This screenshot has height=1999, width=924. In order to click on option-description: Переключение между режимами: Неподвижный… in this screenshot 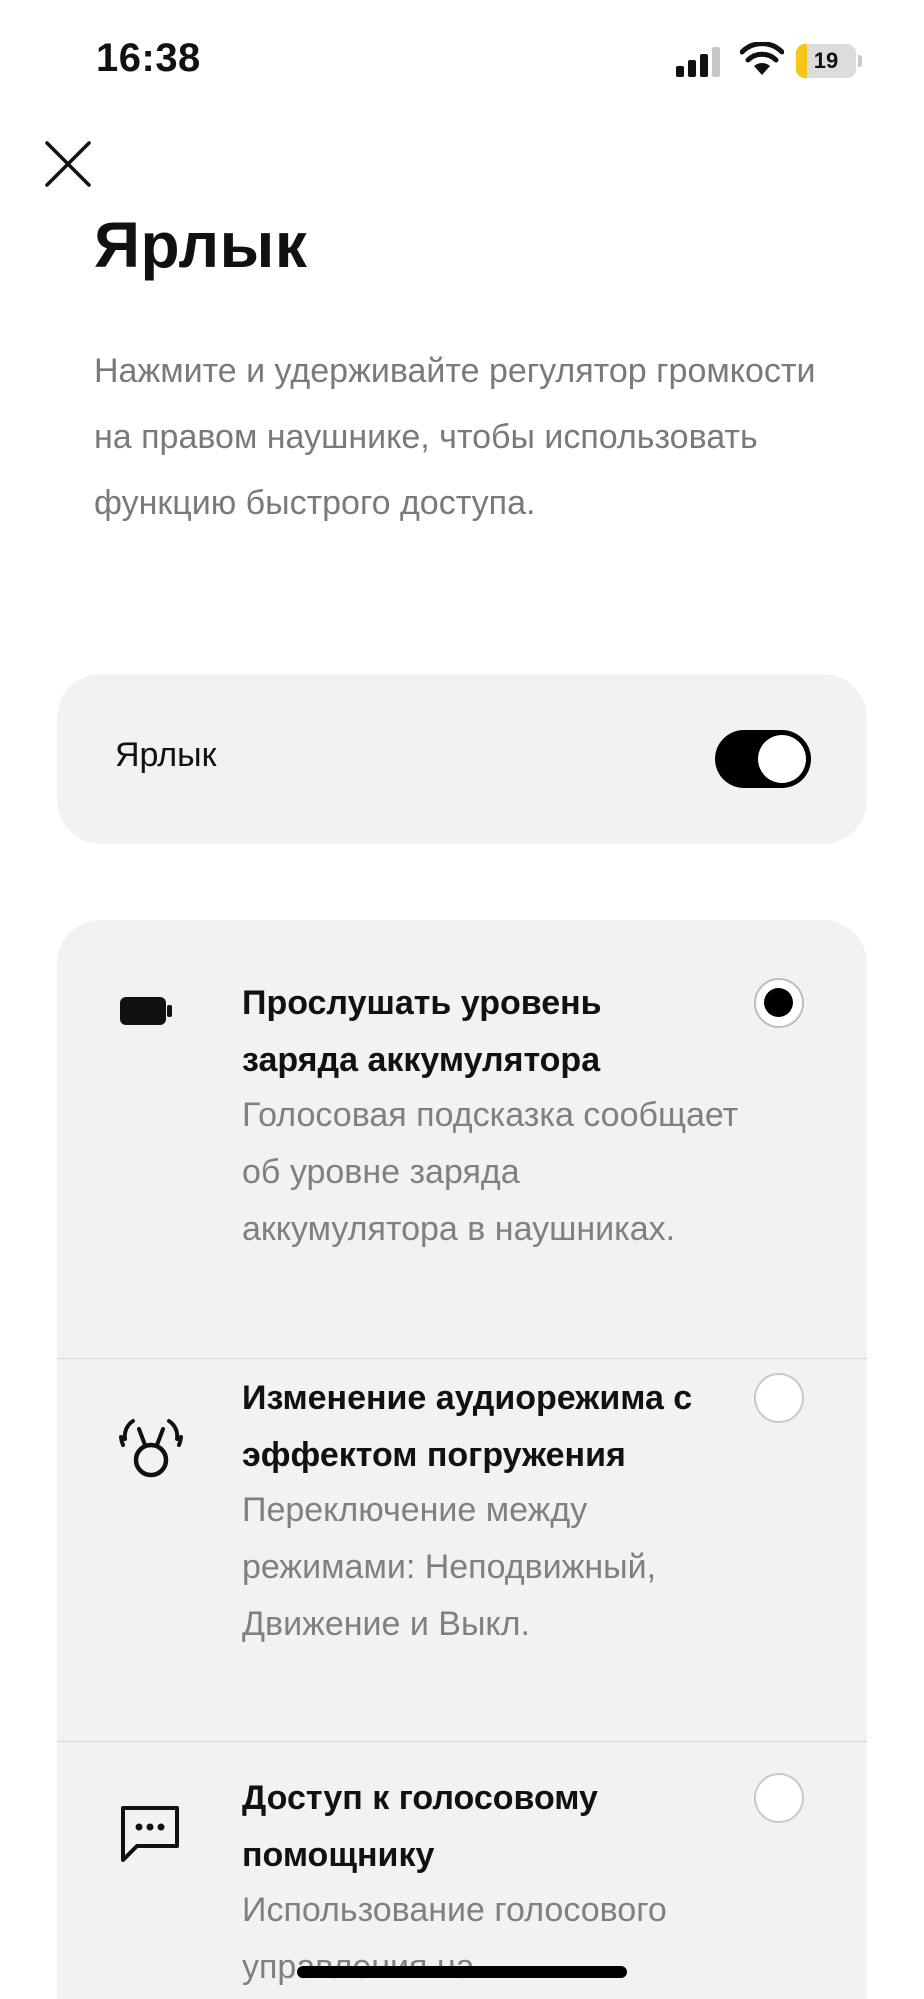, I will do `click(449, 1567)`.